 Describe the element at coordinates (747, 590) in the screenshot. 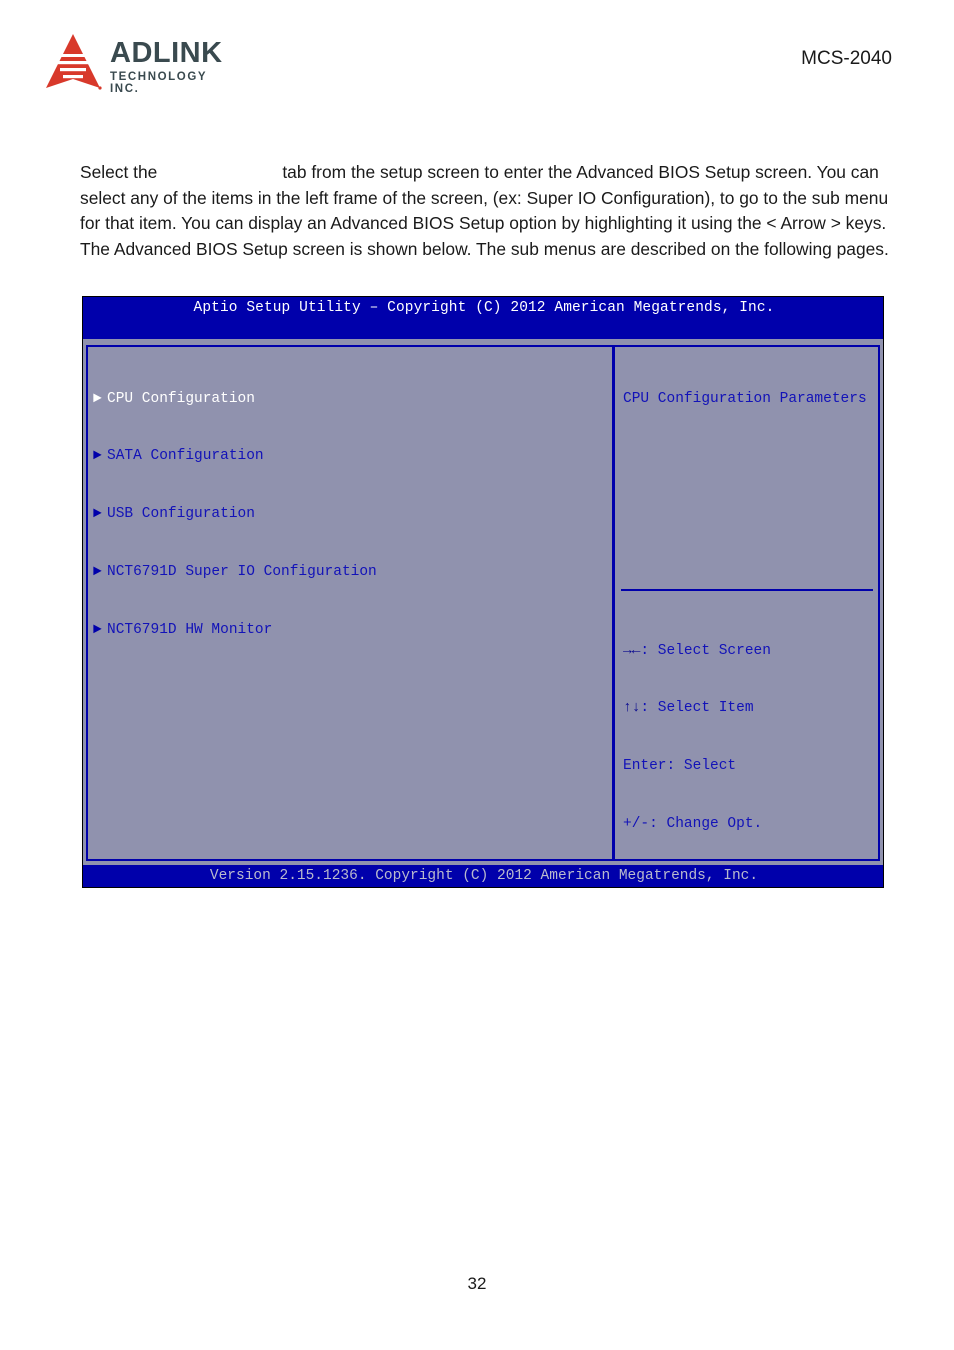

I see `bios-help-separator` at that location.